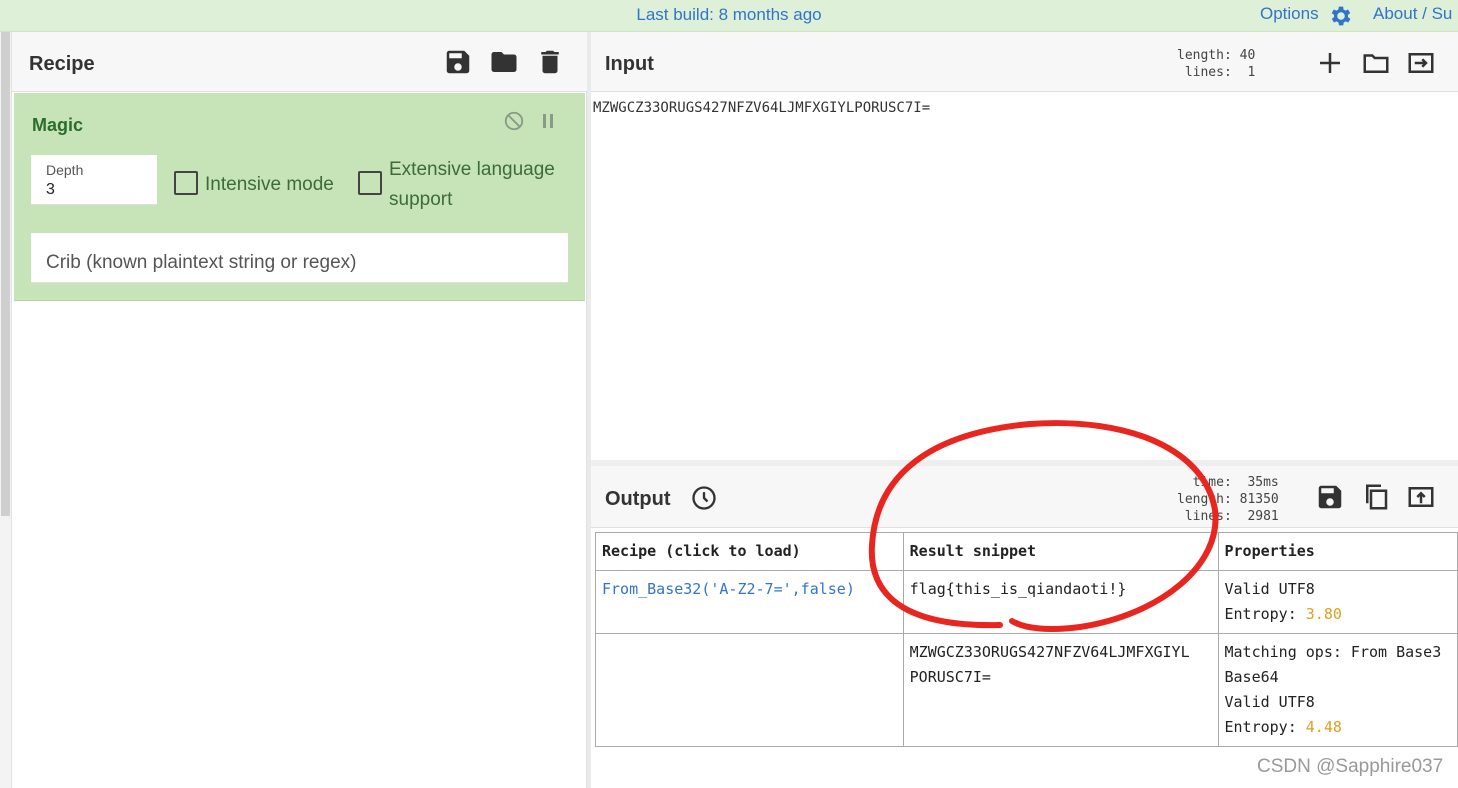 The width and height of the screenshot is (1458, 788). I want to click on property-matching-ops: Matching ops: From Base3, so click(1333, 652).